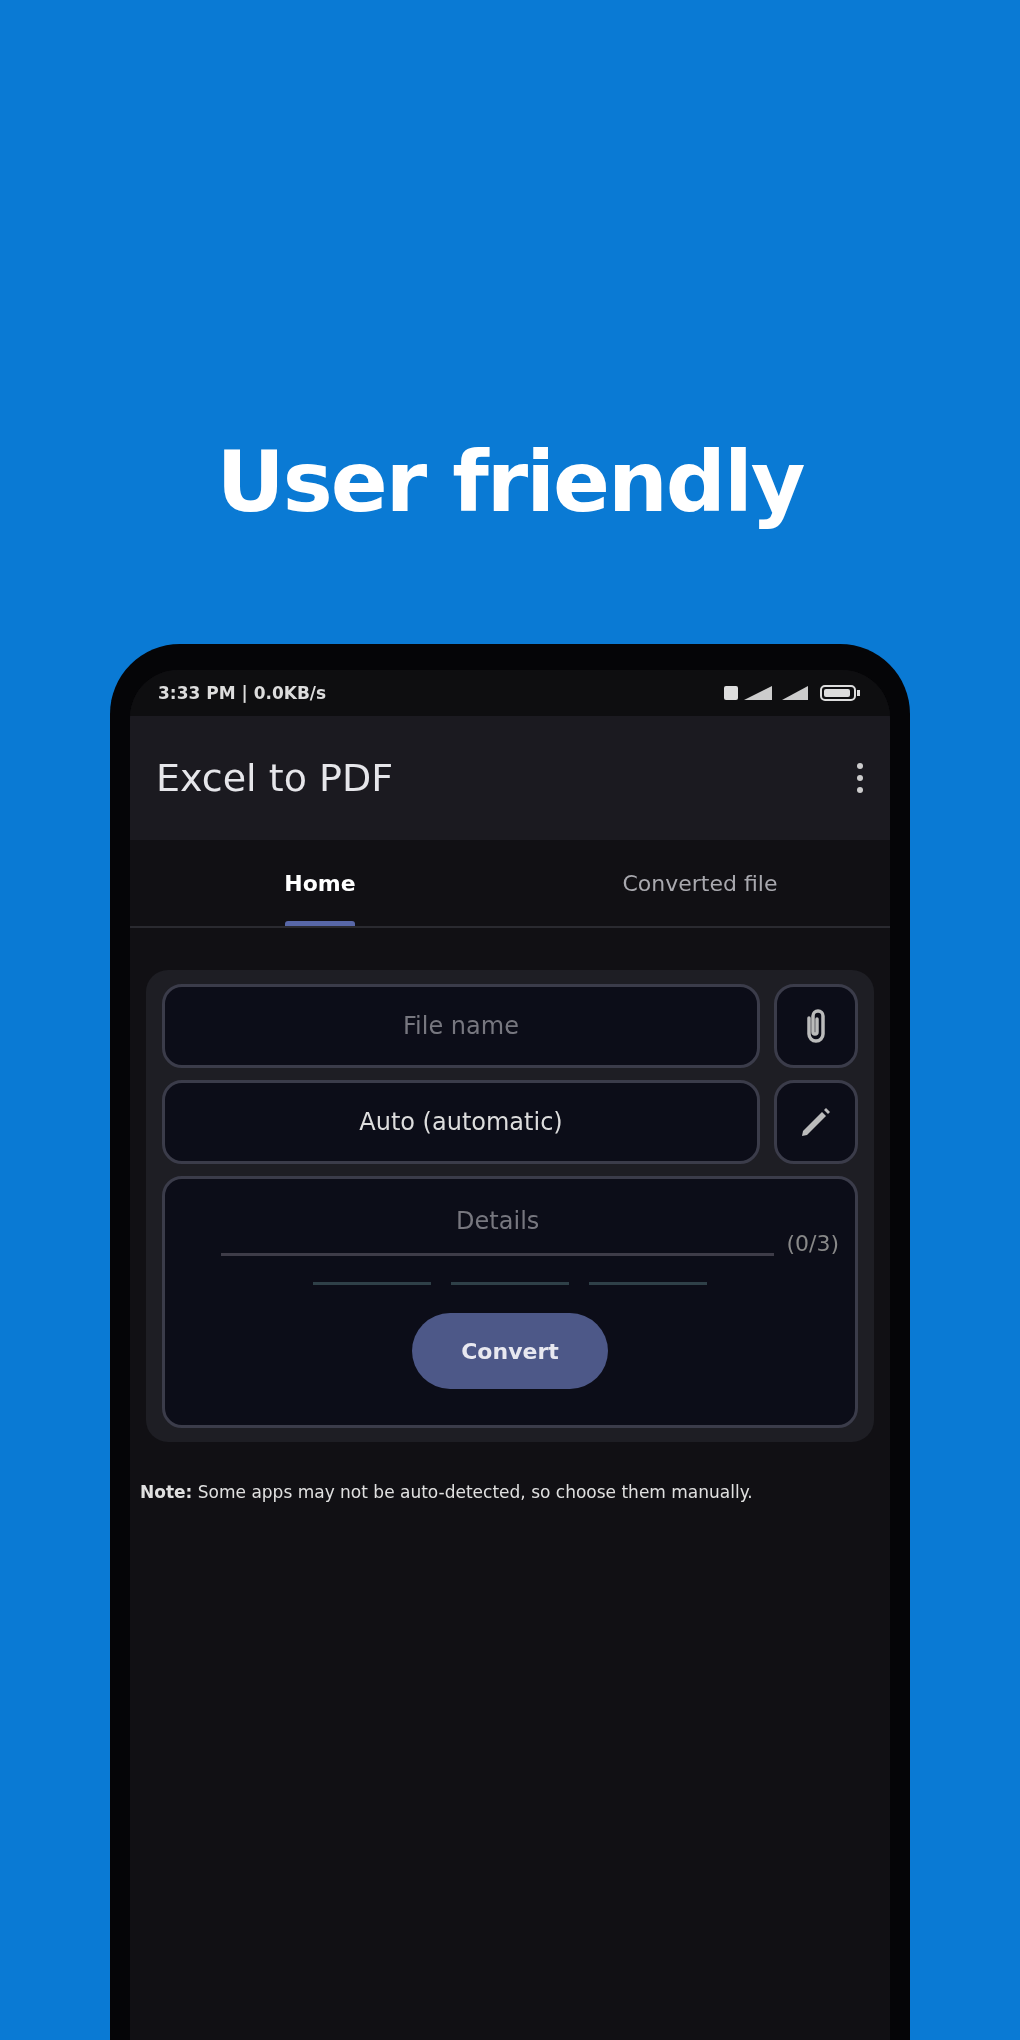 This screenshot has width=1020, height=2040. What do you see at coordinates (447, 1492) in the screenshot?
I see `note-text: Note: Some apps may not be auto-detected, so choose them manually.` at bounding box center [447, 1492].